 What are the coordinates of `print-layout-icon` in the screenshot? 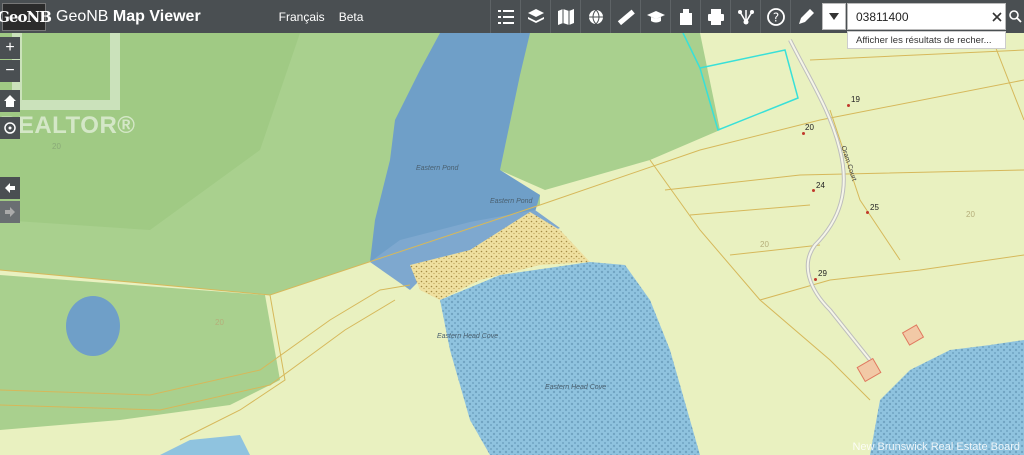 It's located at (685, 16).